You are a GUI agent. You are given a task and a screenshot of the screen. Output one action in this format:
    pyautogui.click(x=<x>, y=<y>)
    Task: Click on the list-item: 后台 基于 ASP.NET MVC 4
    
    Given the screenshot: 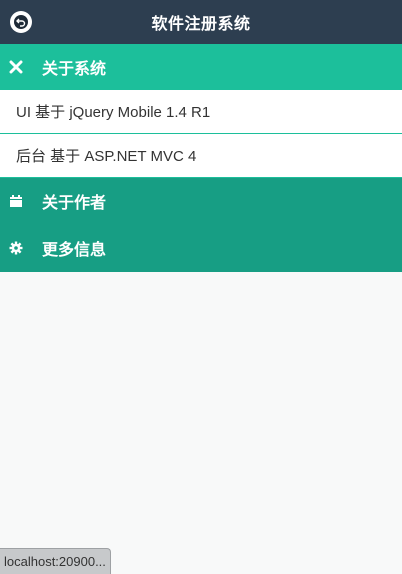 What is the action you would take?
    pyautogui.click(x=201, y=156)
    